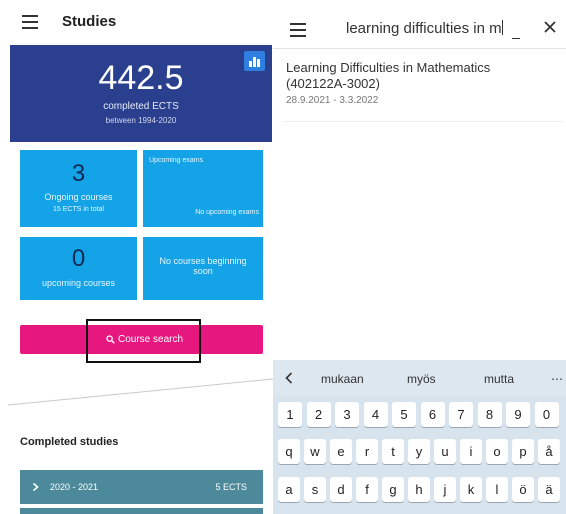  What do you see at coordinates (471, 451) in the screenshot?
I see `keyboard-key: i` at bounding box center [471, 451].